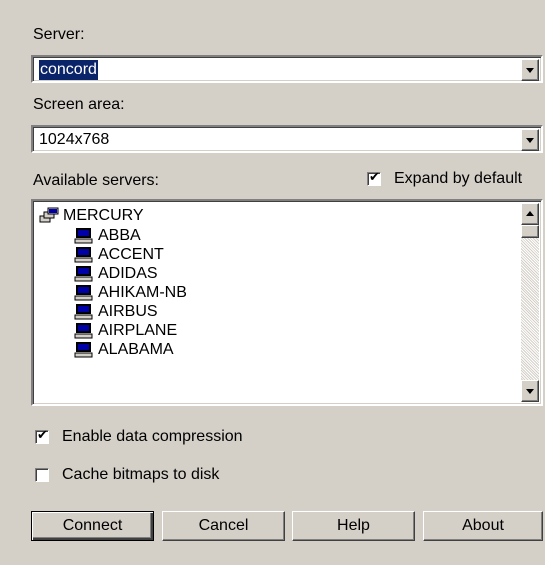  Describe the element at coordinates (353, 526) in the screenshot. I see `help-button: Help` at that location.